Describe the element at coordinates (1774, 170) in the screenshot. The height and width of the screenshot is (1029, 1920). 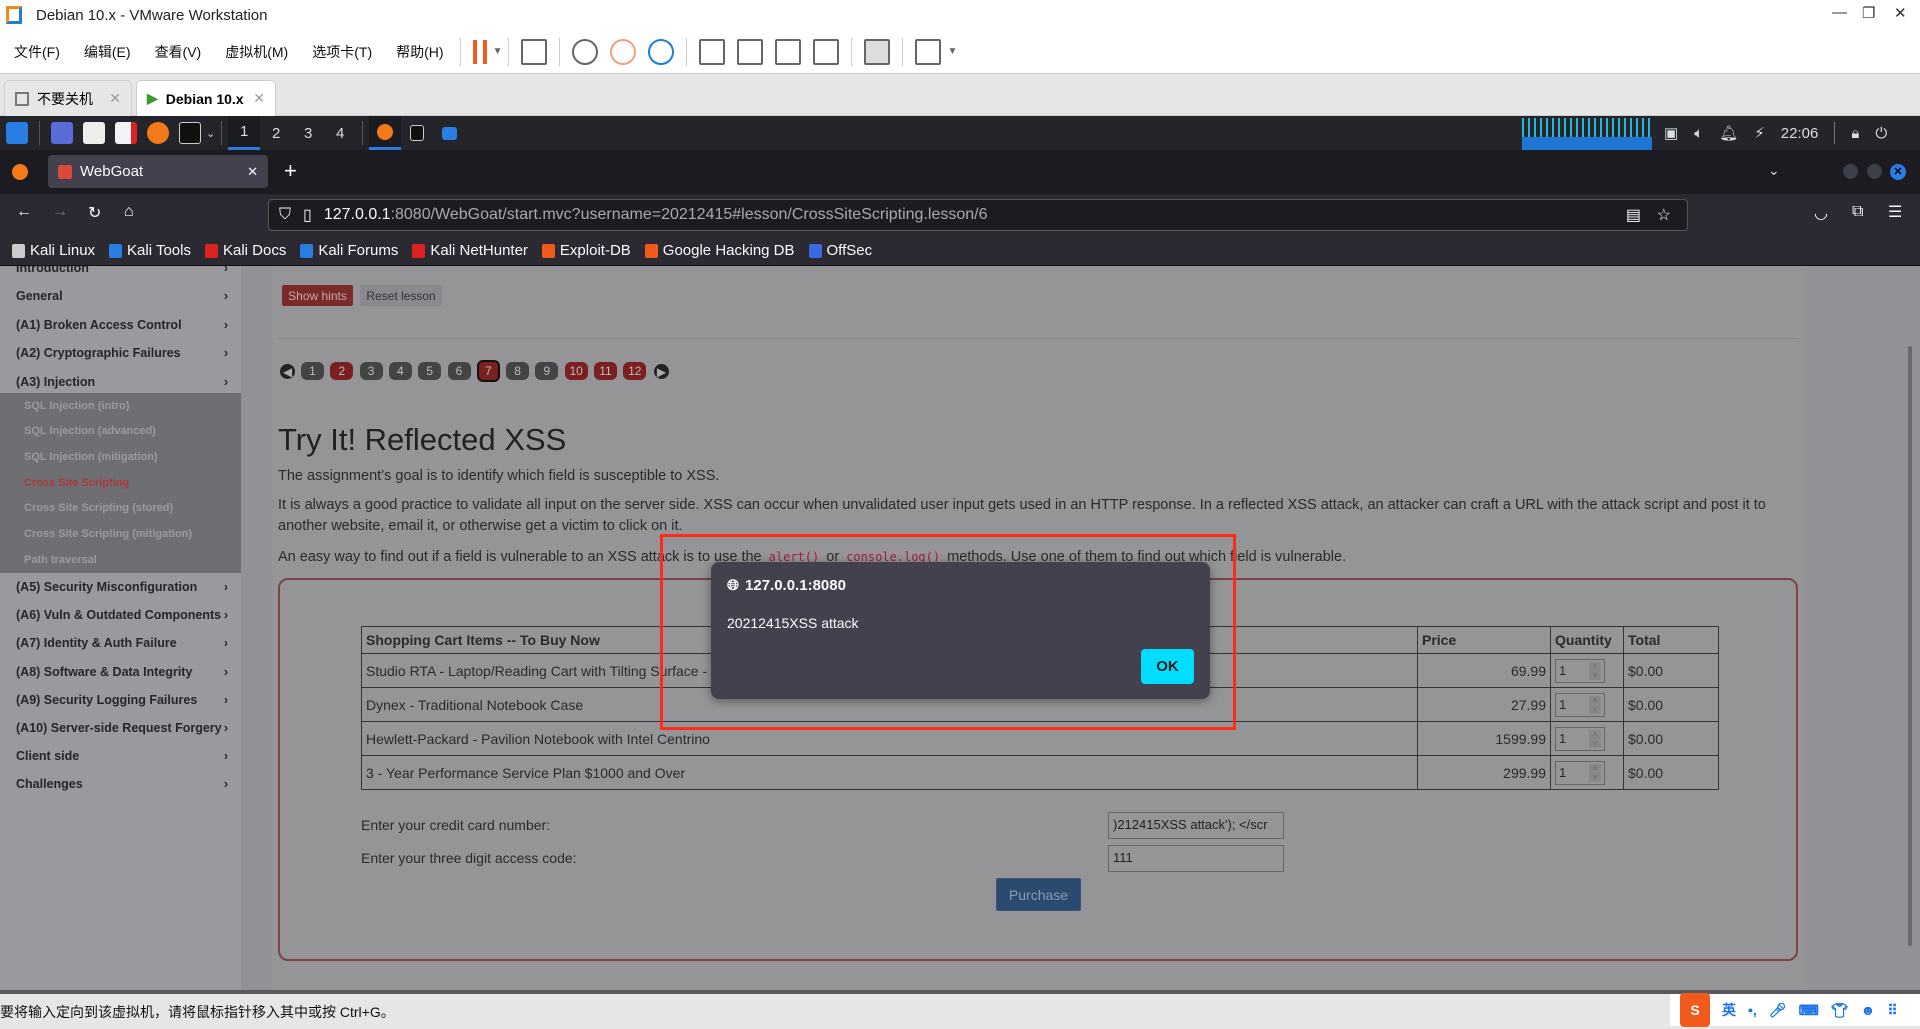
I see `list-all-tabs-icon: ⌄` at that location.